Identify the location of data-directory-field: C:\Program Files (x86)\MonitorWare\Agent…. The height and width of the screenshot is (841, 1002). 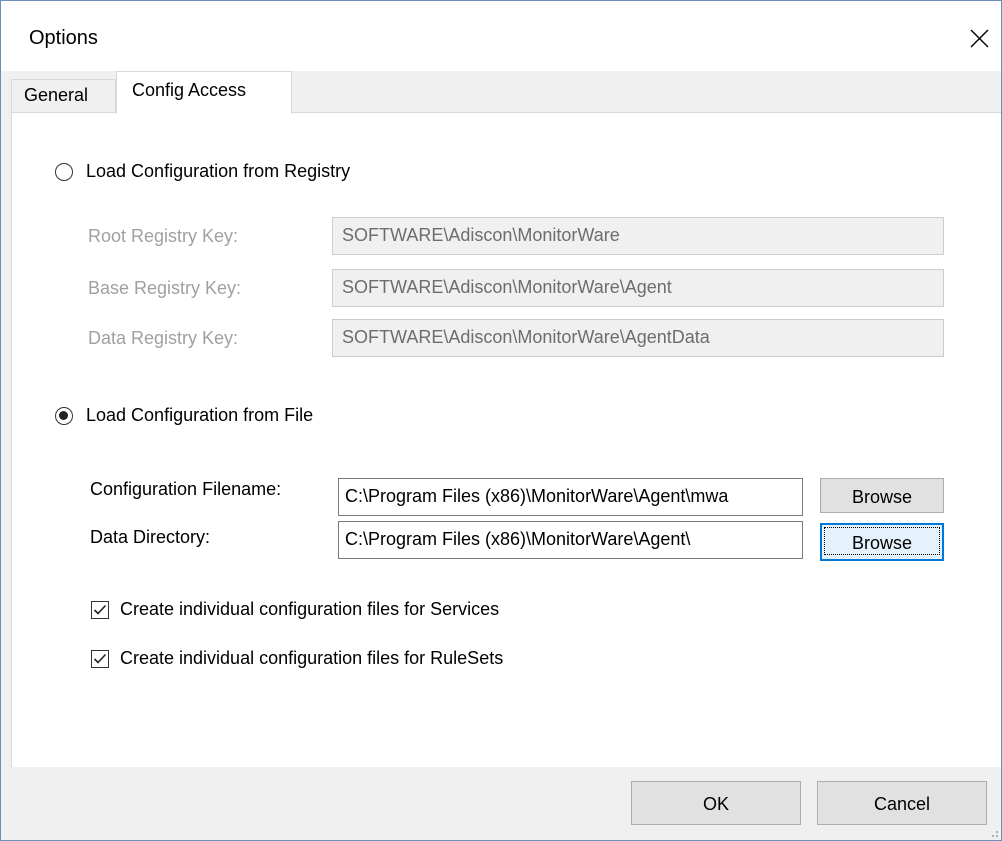
(570, 540).